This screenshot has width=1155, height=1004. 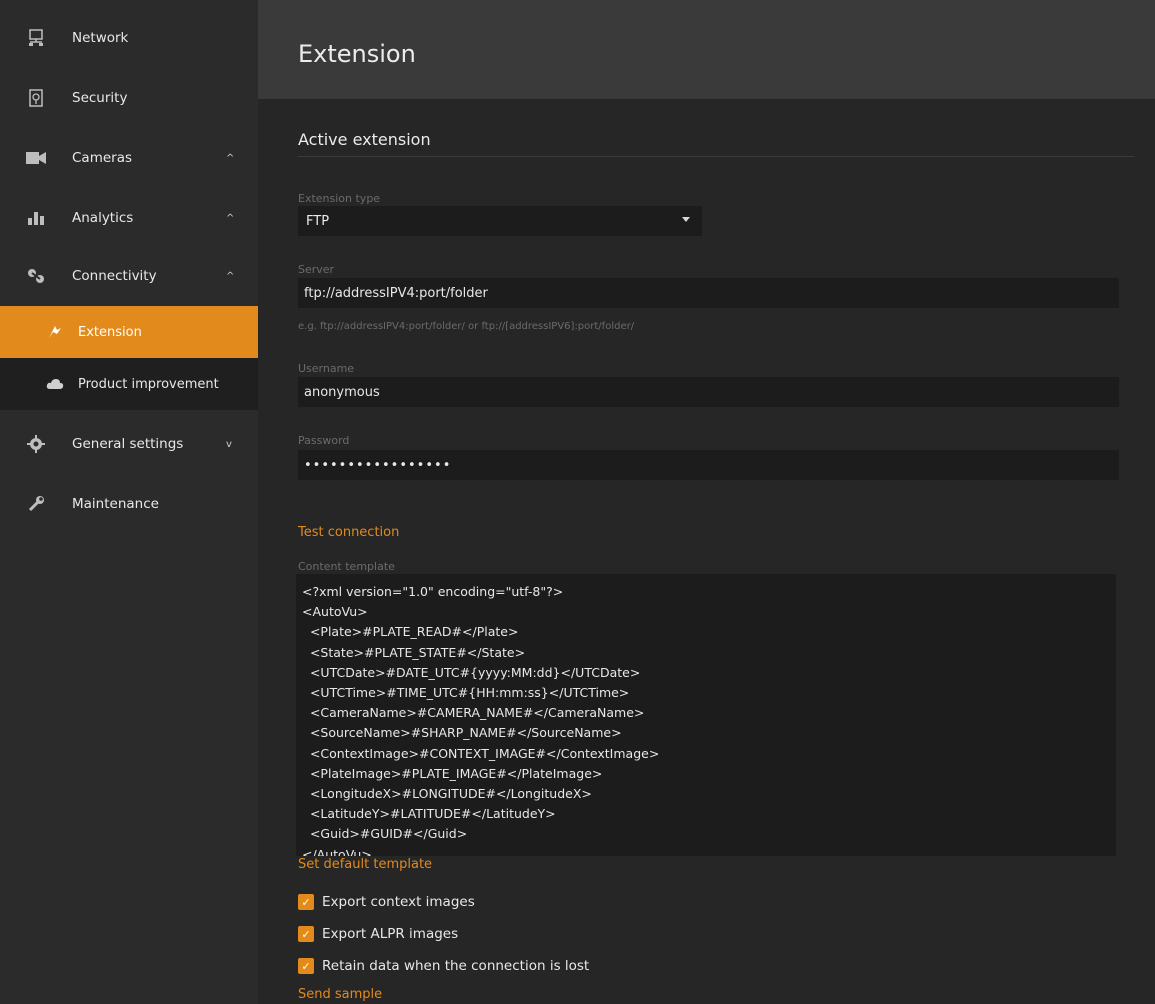 What do you see at coordinates (36, 158) in the screenshot?
I see `camera-icon` at bounding box center [36, 158].